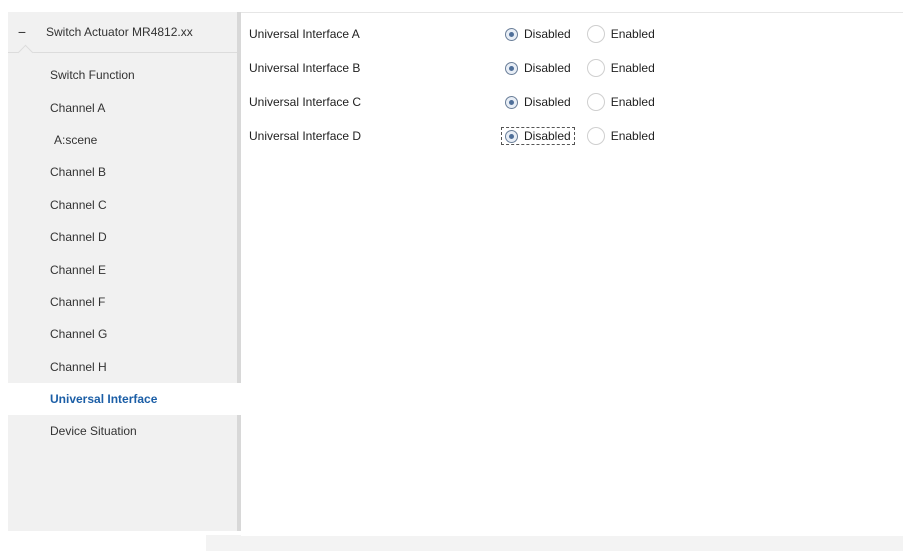 This screenshot has width=903, height=551. Describe the element at coordinates (122, 205) in the screenshot. I see `sidebar-item-channel-c: Channel C` at that location.